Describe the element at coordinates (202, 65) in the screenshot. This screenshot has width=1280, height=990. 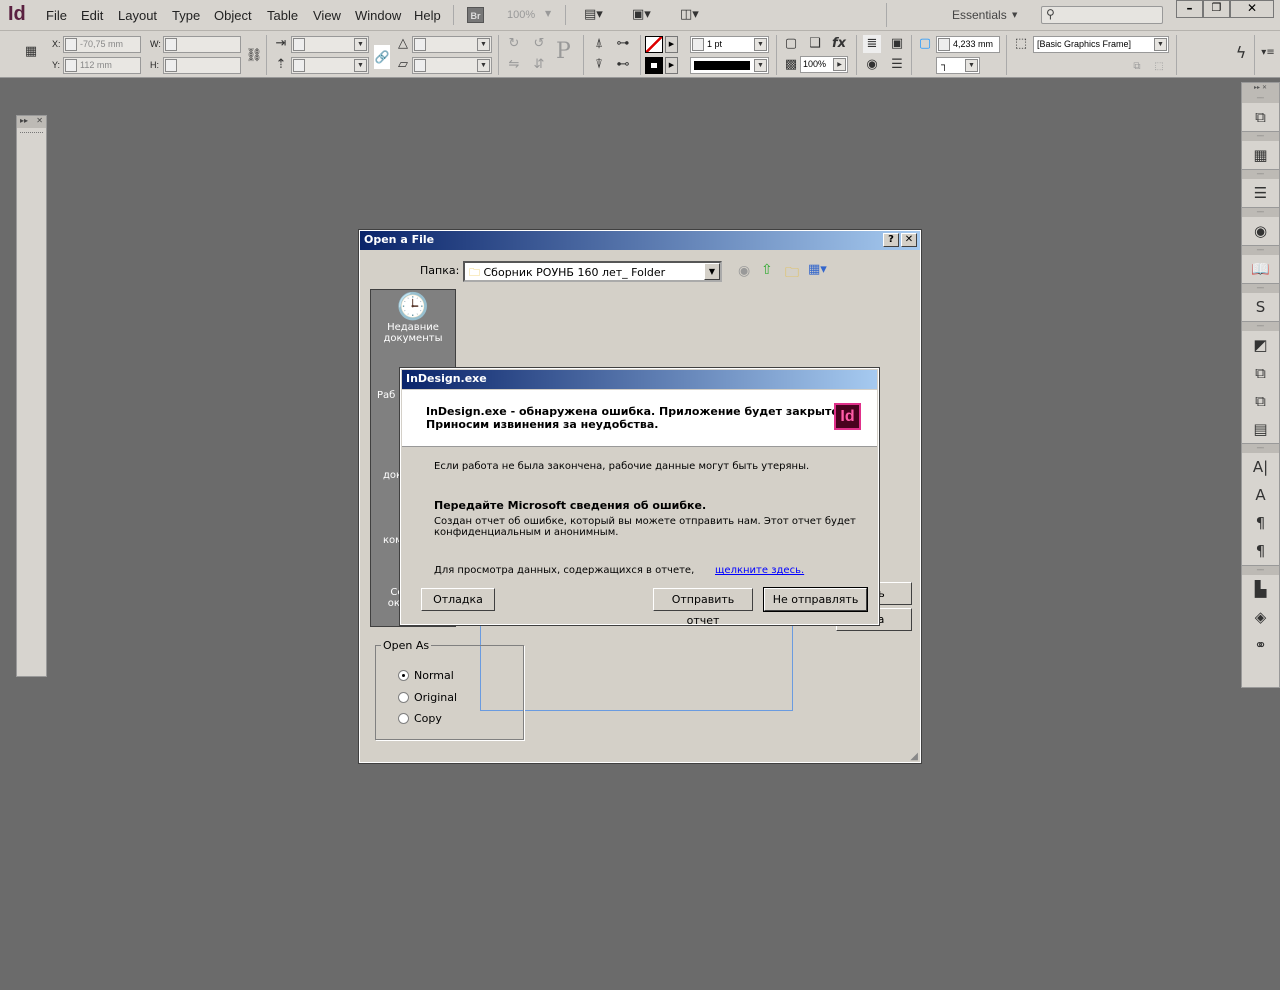
I see `height-field` at that location.